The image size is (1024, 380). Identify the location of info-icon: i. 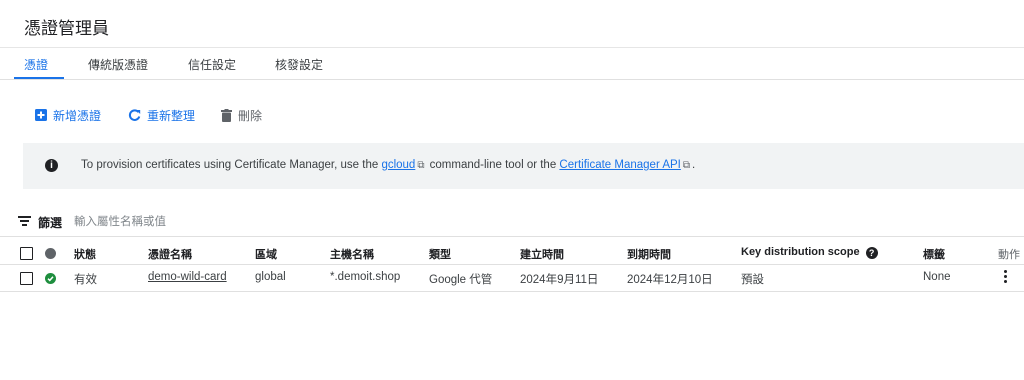
(51, 165).